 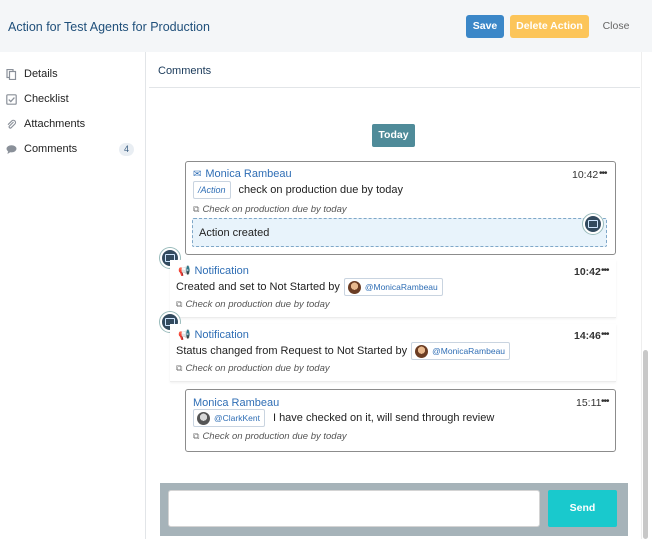 I want to click on scrollbar-thumb, so click(x=645, y=444).